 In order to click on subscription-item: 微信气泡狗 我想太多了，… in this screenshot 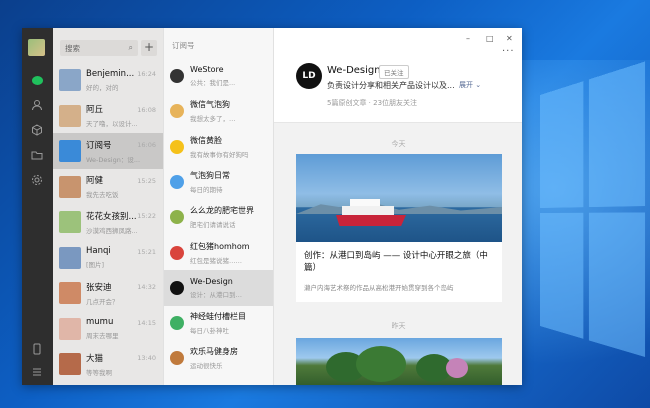, I will do `click(218, 111)`.